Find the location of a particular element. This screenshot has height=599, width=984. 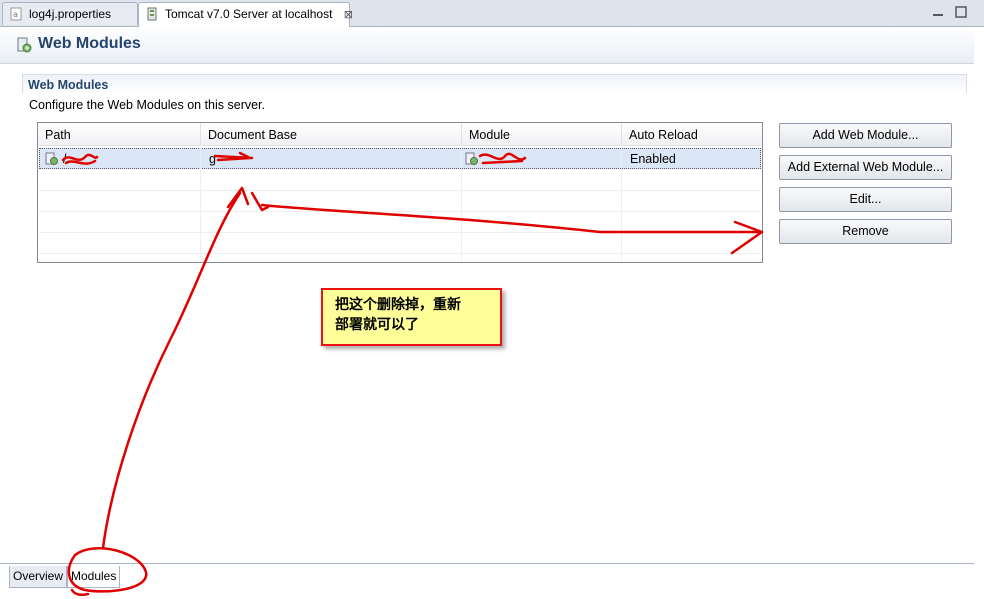

callout-line-2: 部署就可以了 is located at coordinates (377, 325).